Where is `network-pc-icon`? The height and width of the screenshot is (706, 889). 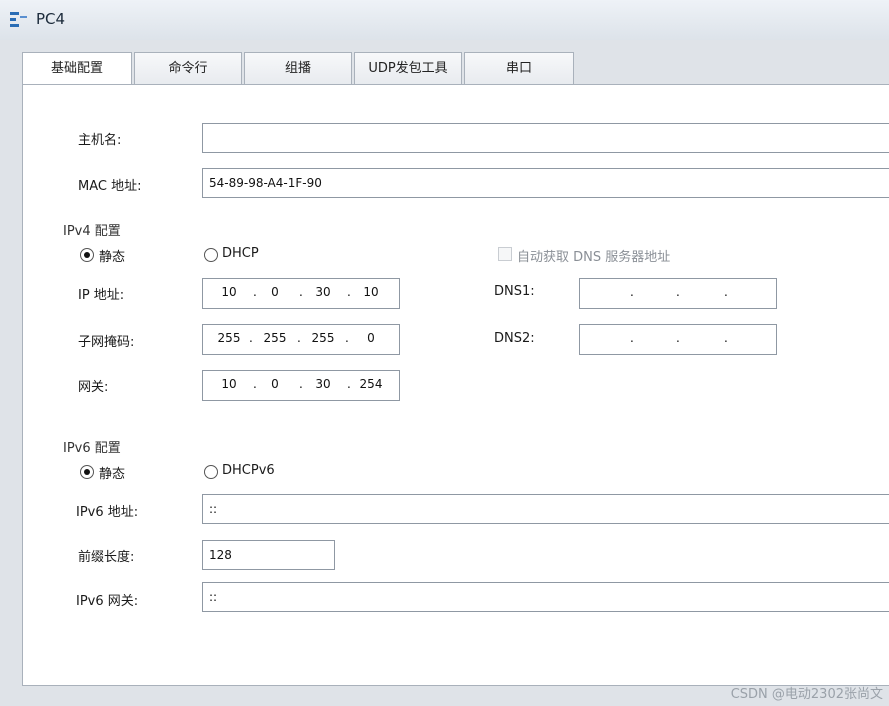
network-pc-icon is located at coordinates (18, 19).